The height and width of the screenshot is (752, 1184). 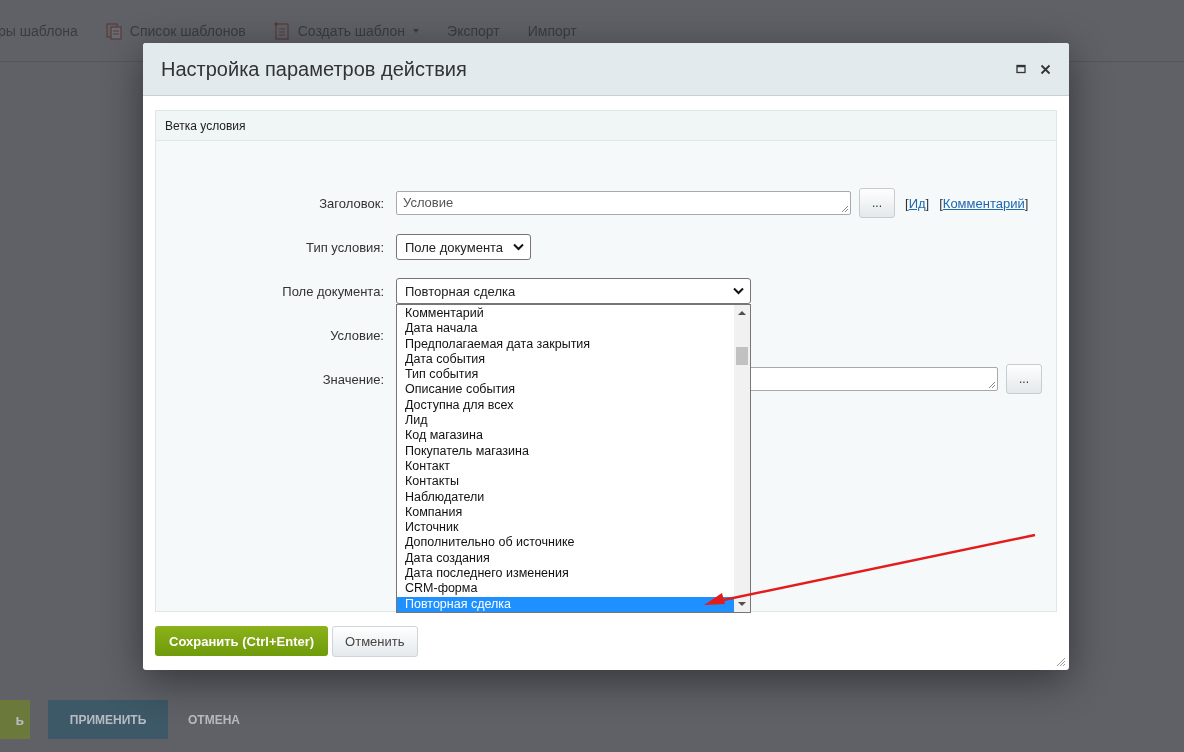 I want to click on dropdown-option: Дата последнего изменения, so click(x=565, y=574).